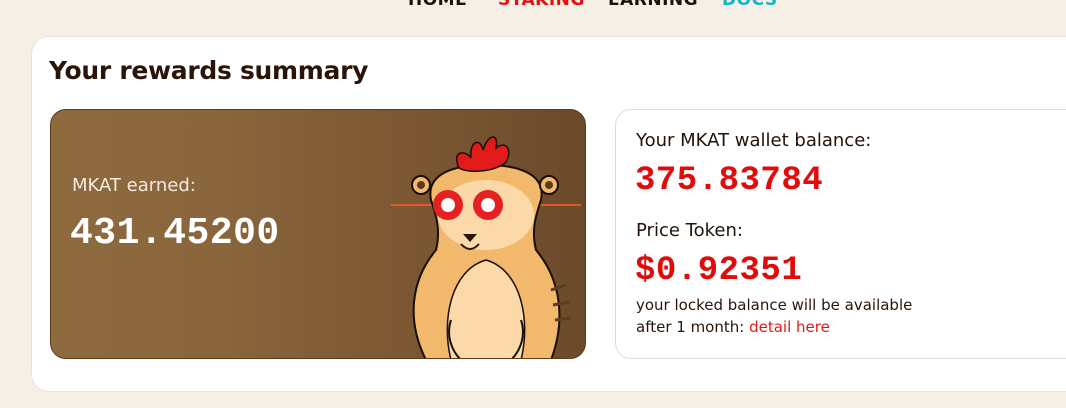 This screenshot has height=408, width=1066. What do you see at coordinates (774, 305) in the screenshot?
I see `locked-balance-note: your locked balance will be available` at bounding box center [774, 305].